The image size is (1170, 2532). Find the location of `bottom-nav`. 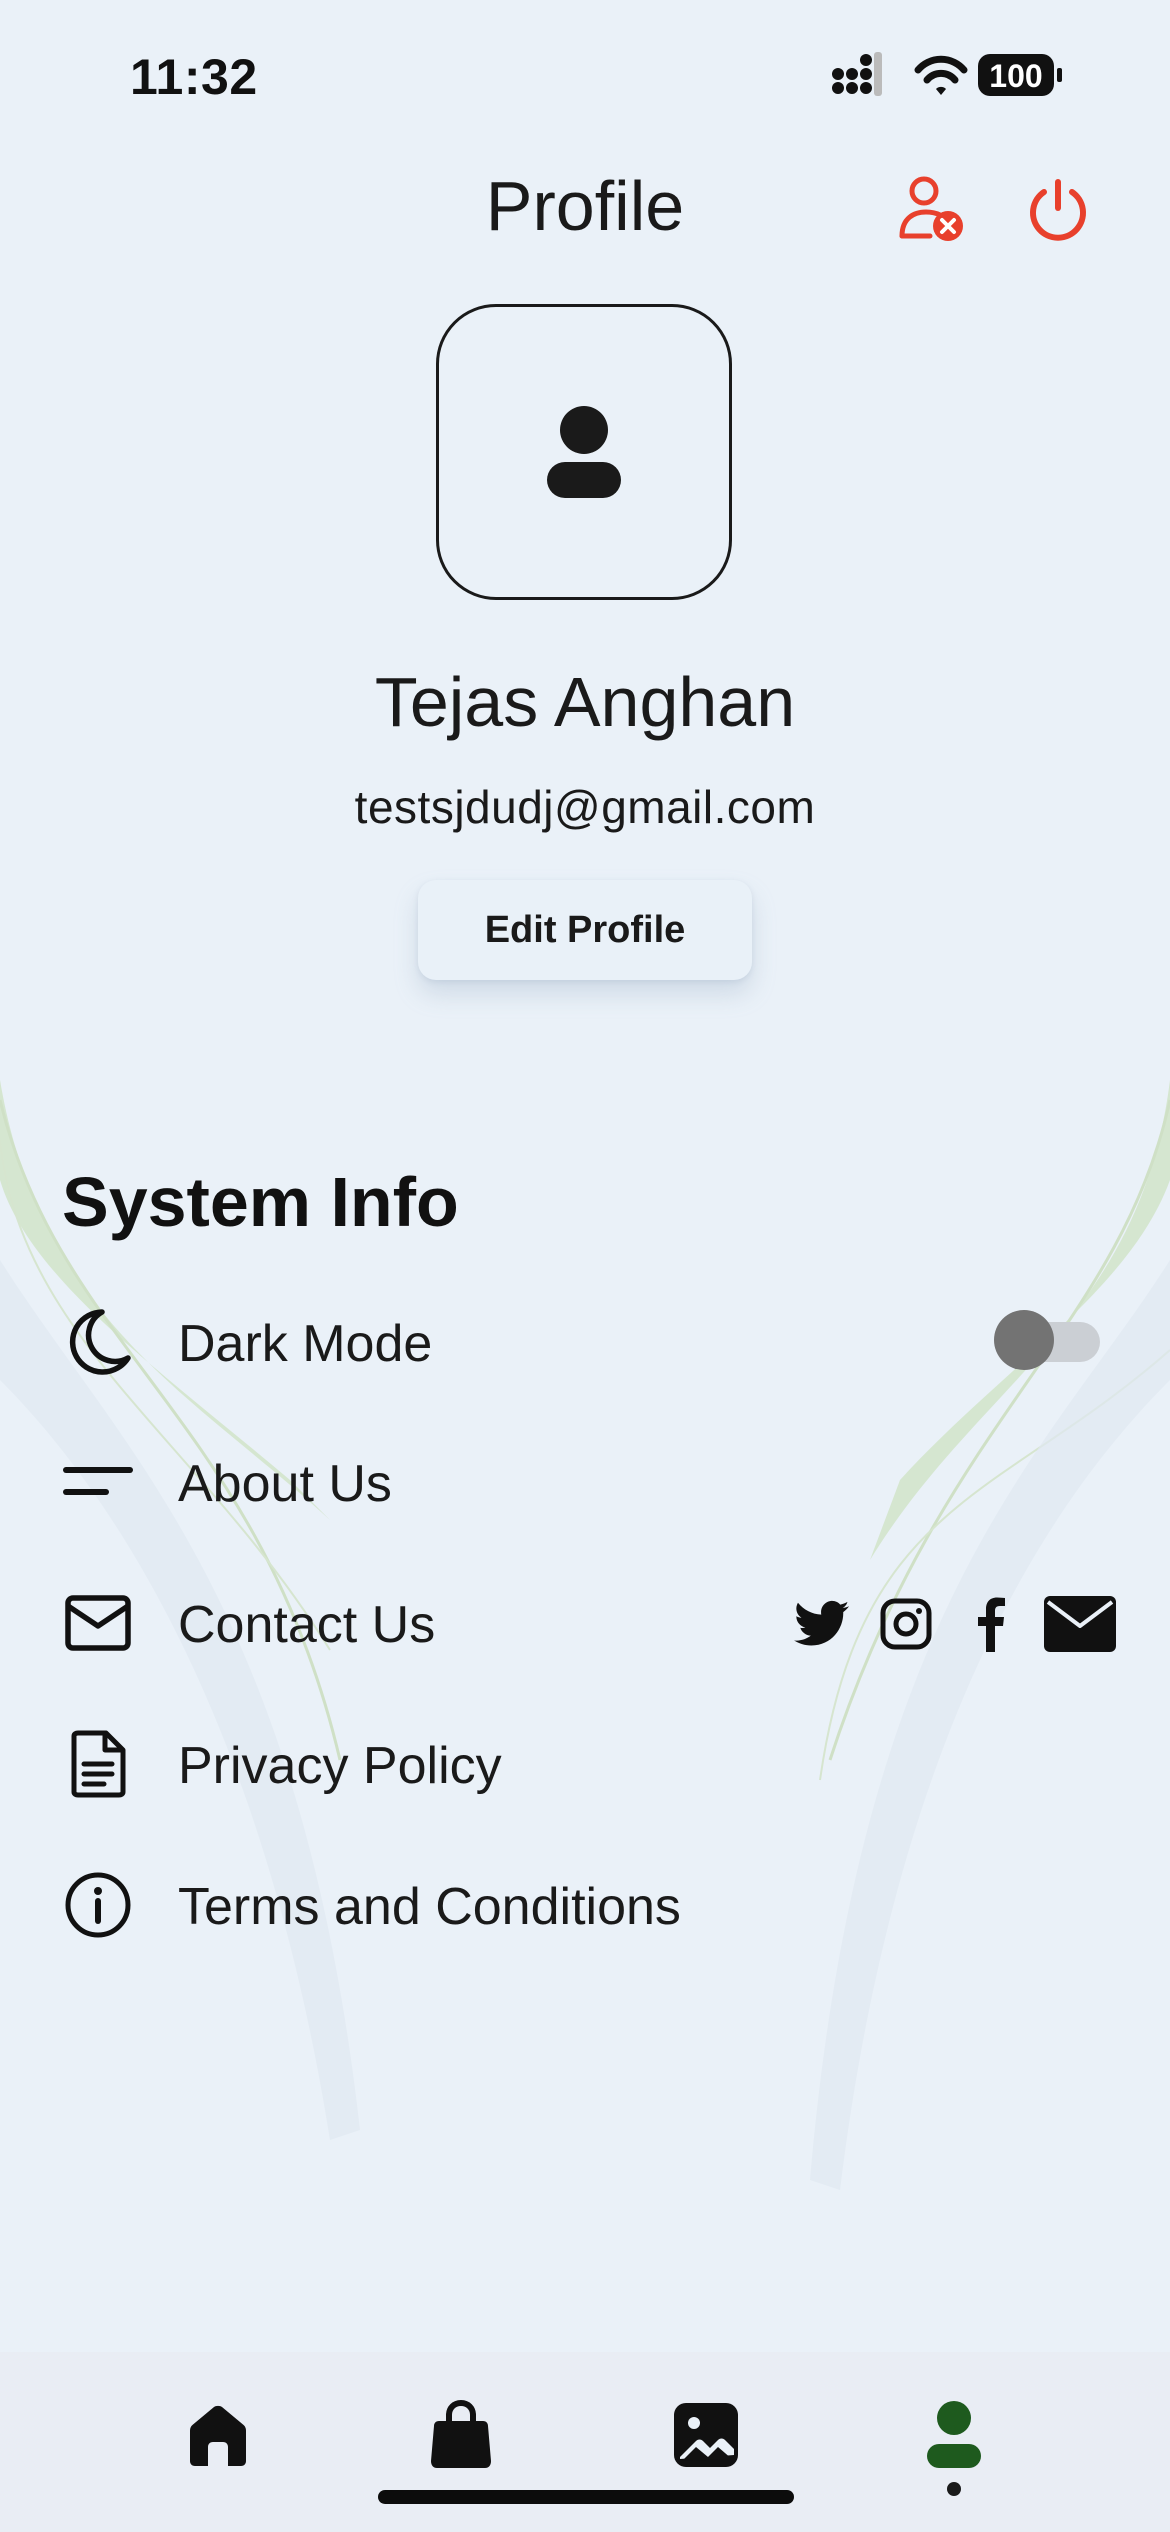

bottom-nav is located at coordinates (585, 2442).